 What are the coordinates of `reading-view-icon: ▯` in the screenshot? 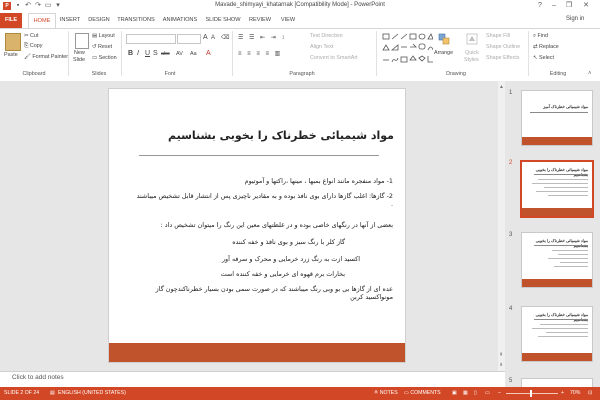 It's located at (475, 393).